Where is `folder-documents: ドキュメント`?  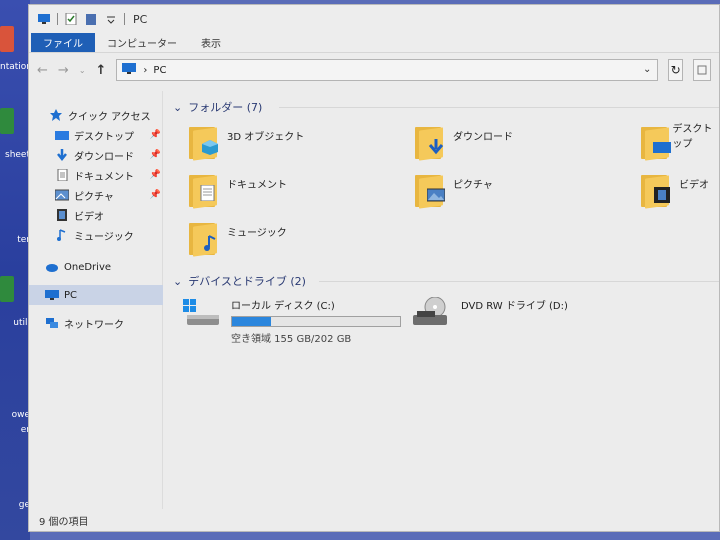 folder-documents: ドキュメント is located at coordinates (238, 191).